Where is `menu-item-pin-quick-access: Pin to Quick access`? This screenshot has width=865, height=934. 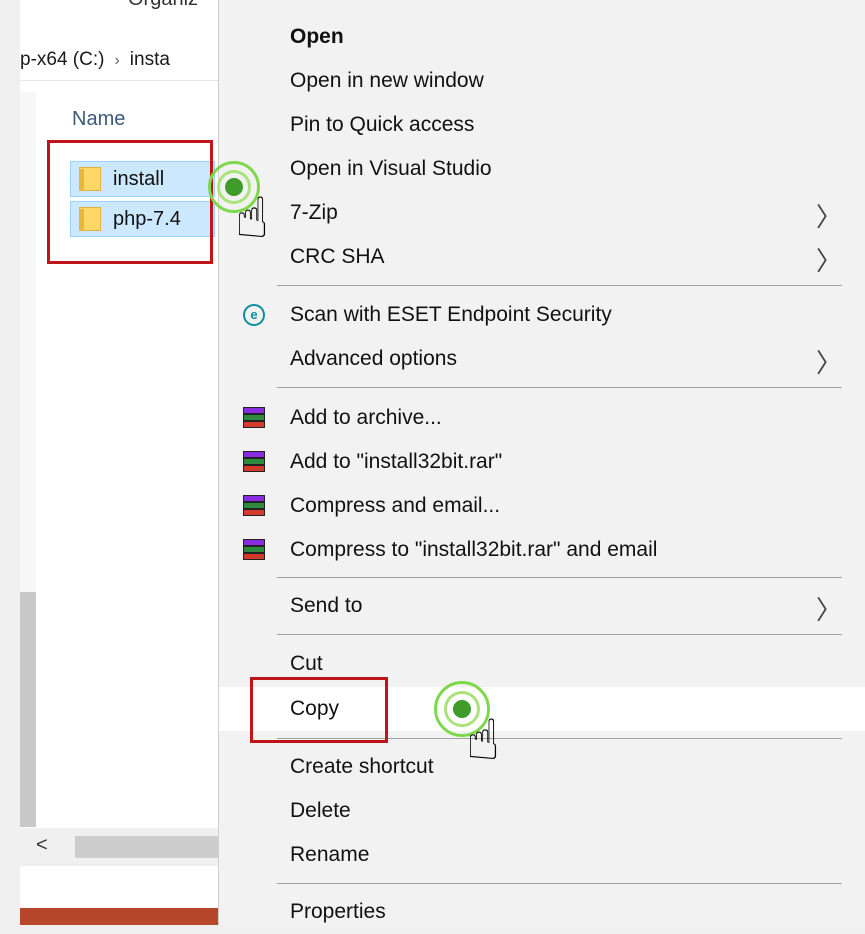 menu-item-pin-quick-access: Pin to Quick access is located at coordinates (542, 125).